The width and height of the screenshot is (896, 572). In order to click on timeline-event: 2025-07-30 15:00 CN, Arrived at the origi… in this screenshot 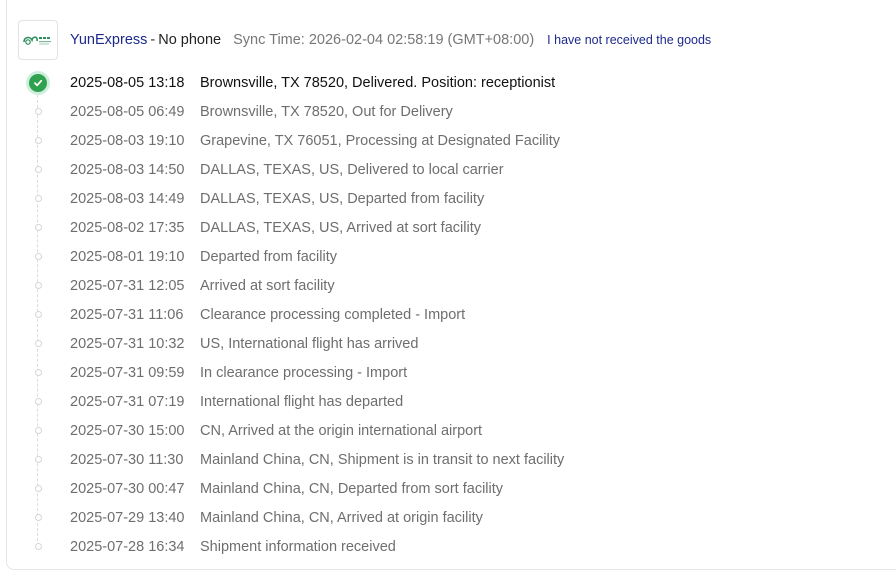, I will do `click(458, 430)`.